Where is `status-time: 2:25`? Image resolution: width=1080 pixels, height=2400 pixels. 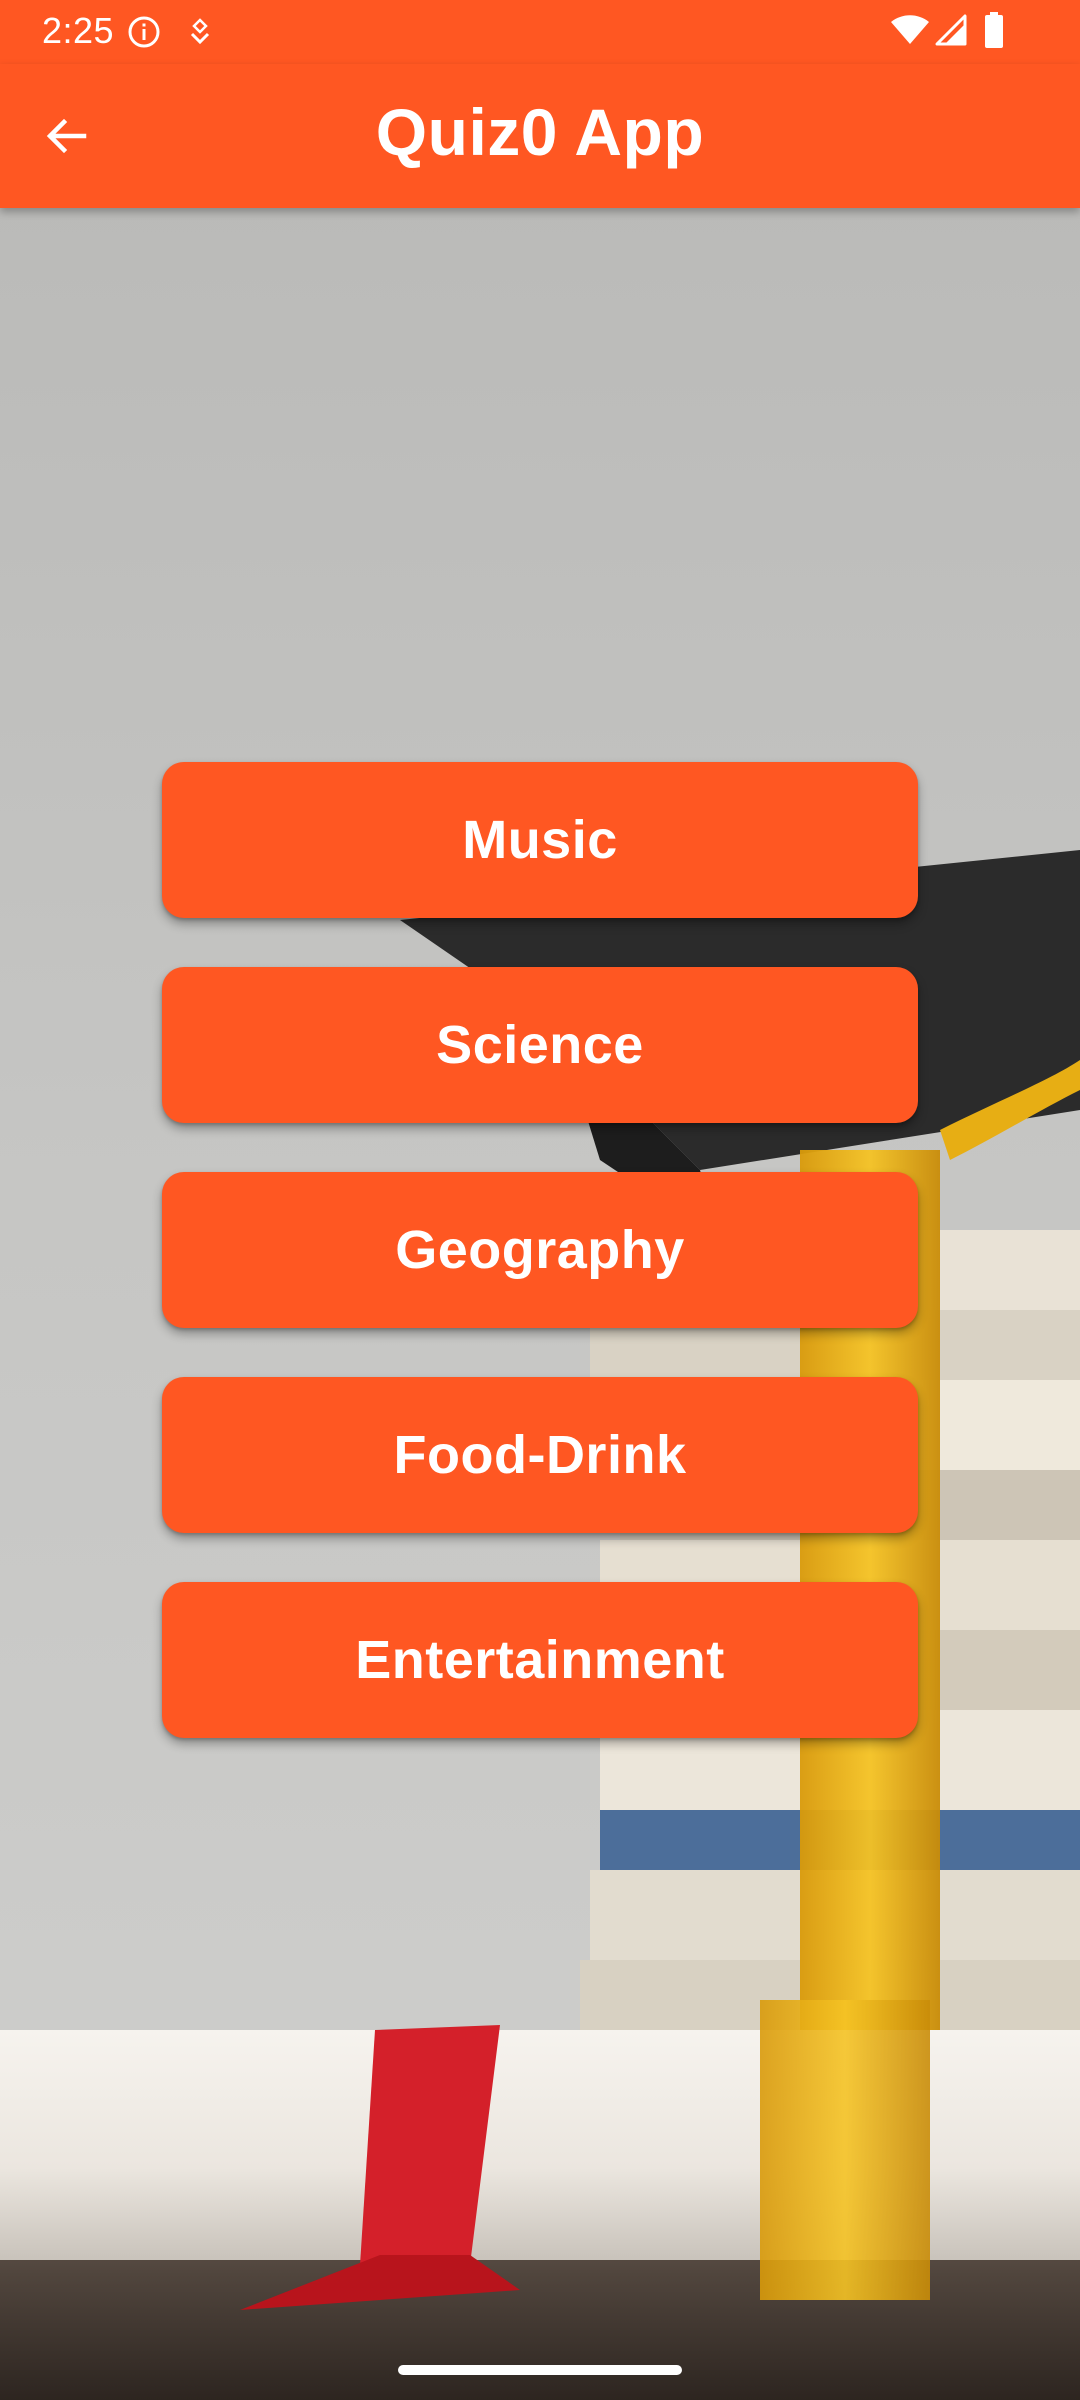 status-time: 2:25 is located at coordinates (78, 30).